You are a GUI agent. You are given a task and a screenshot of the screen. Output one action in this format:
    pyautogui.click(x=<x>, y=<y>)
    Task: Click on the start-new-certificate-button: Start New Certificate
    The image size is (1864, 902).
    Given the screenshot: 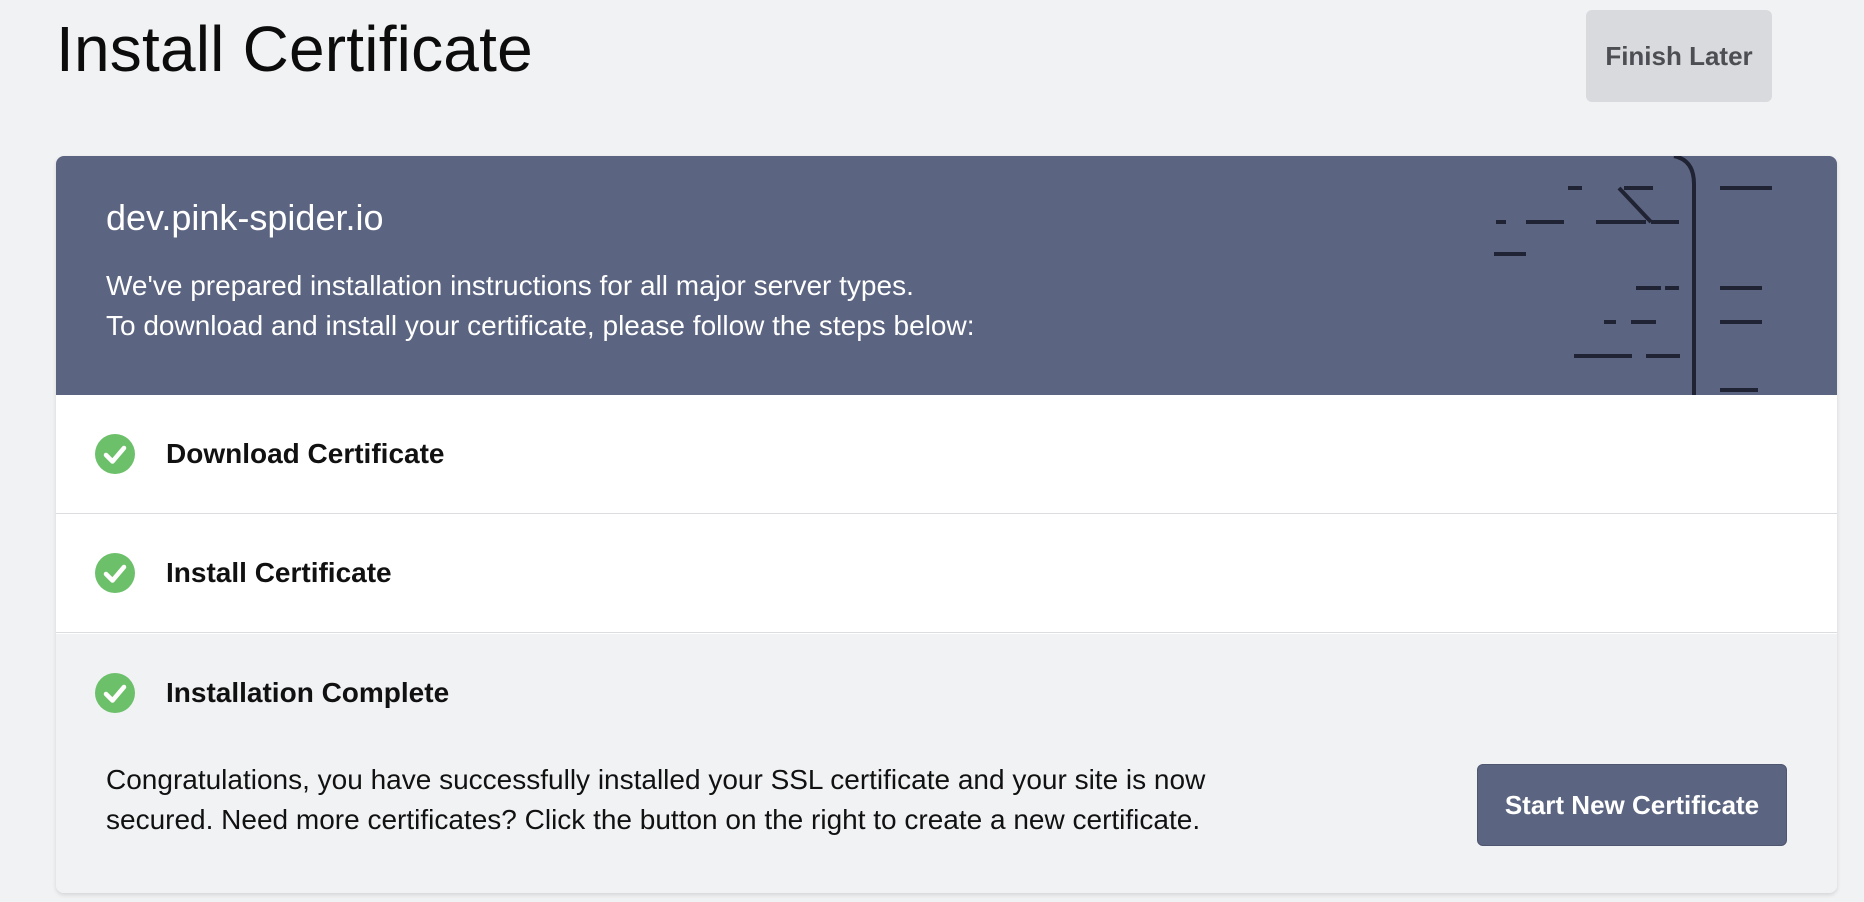 What is the action you would take?
    pyautogui.click(x=1632, y=805)
    